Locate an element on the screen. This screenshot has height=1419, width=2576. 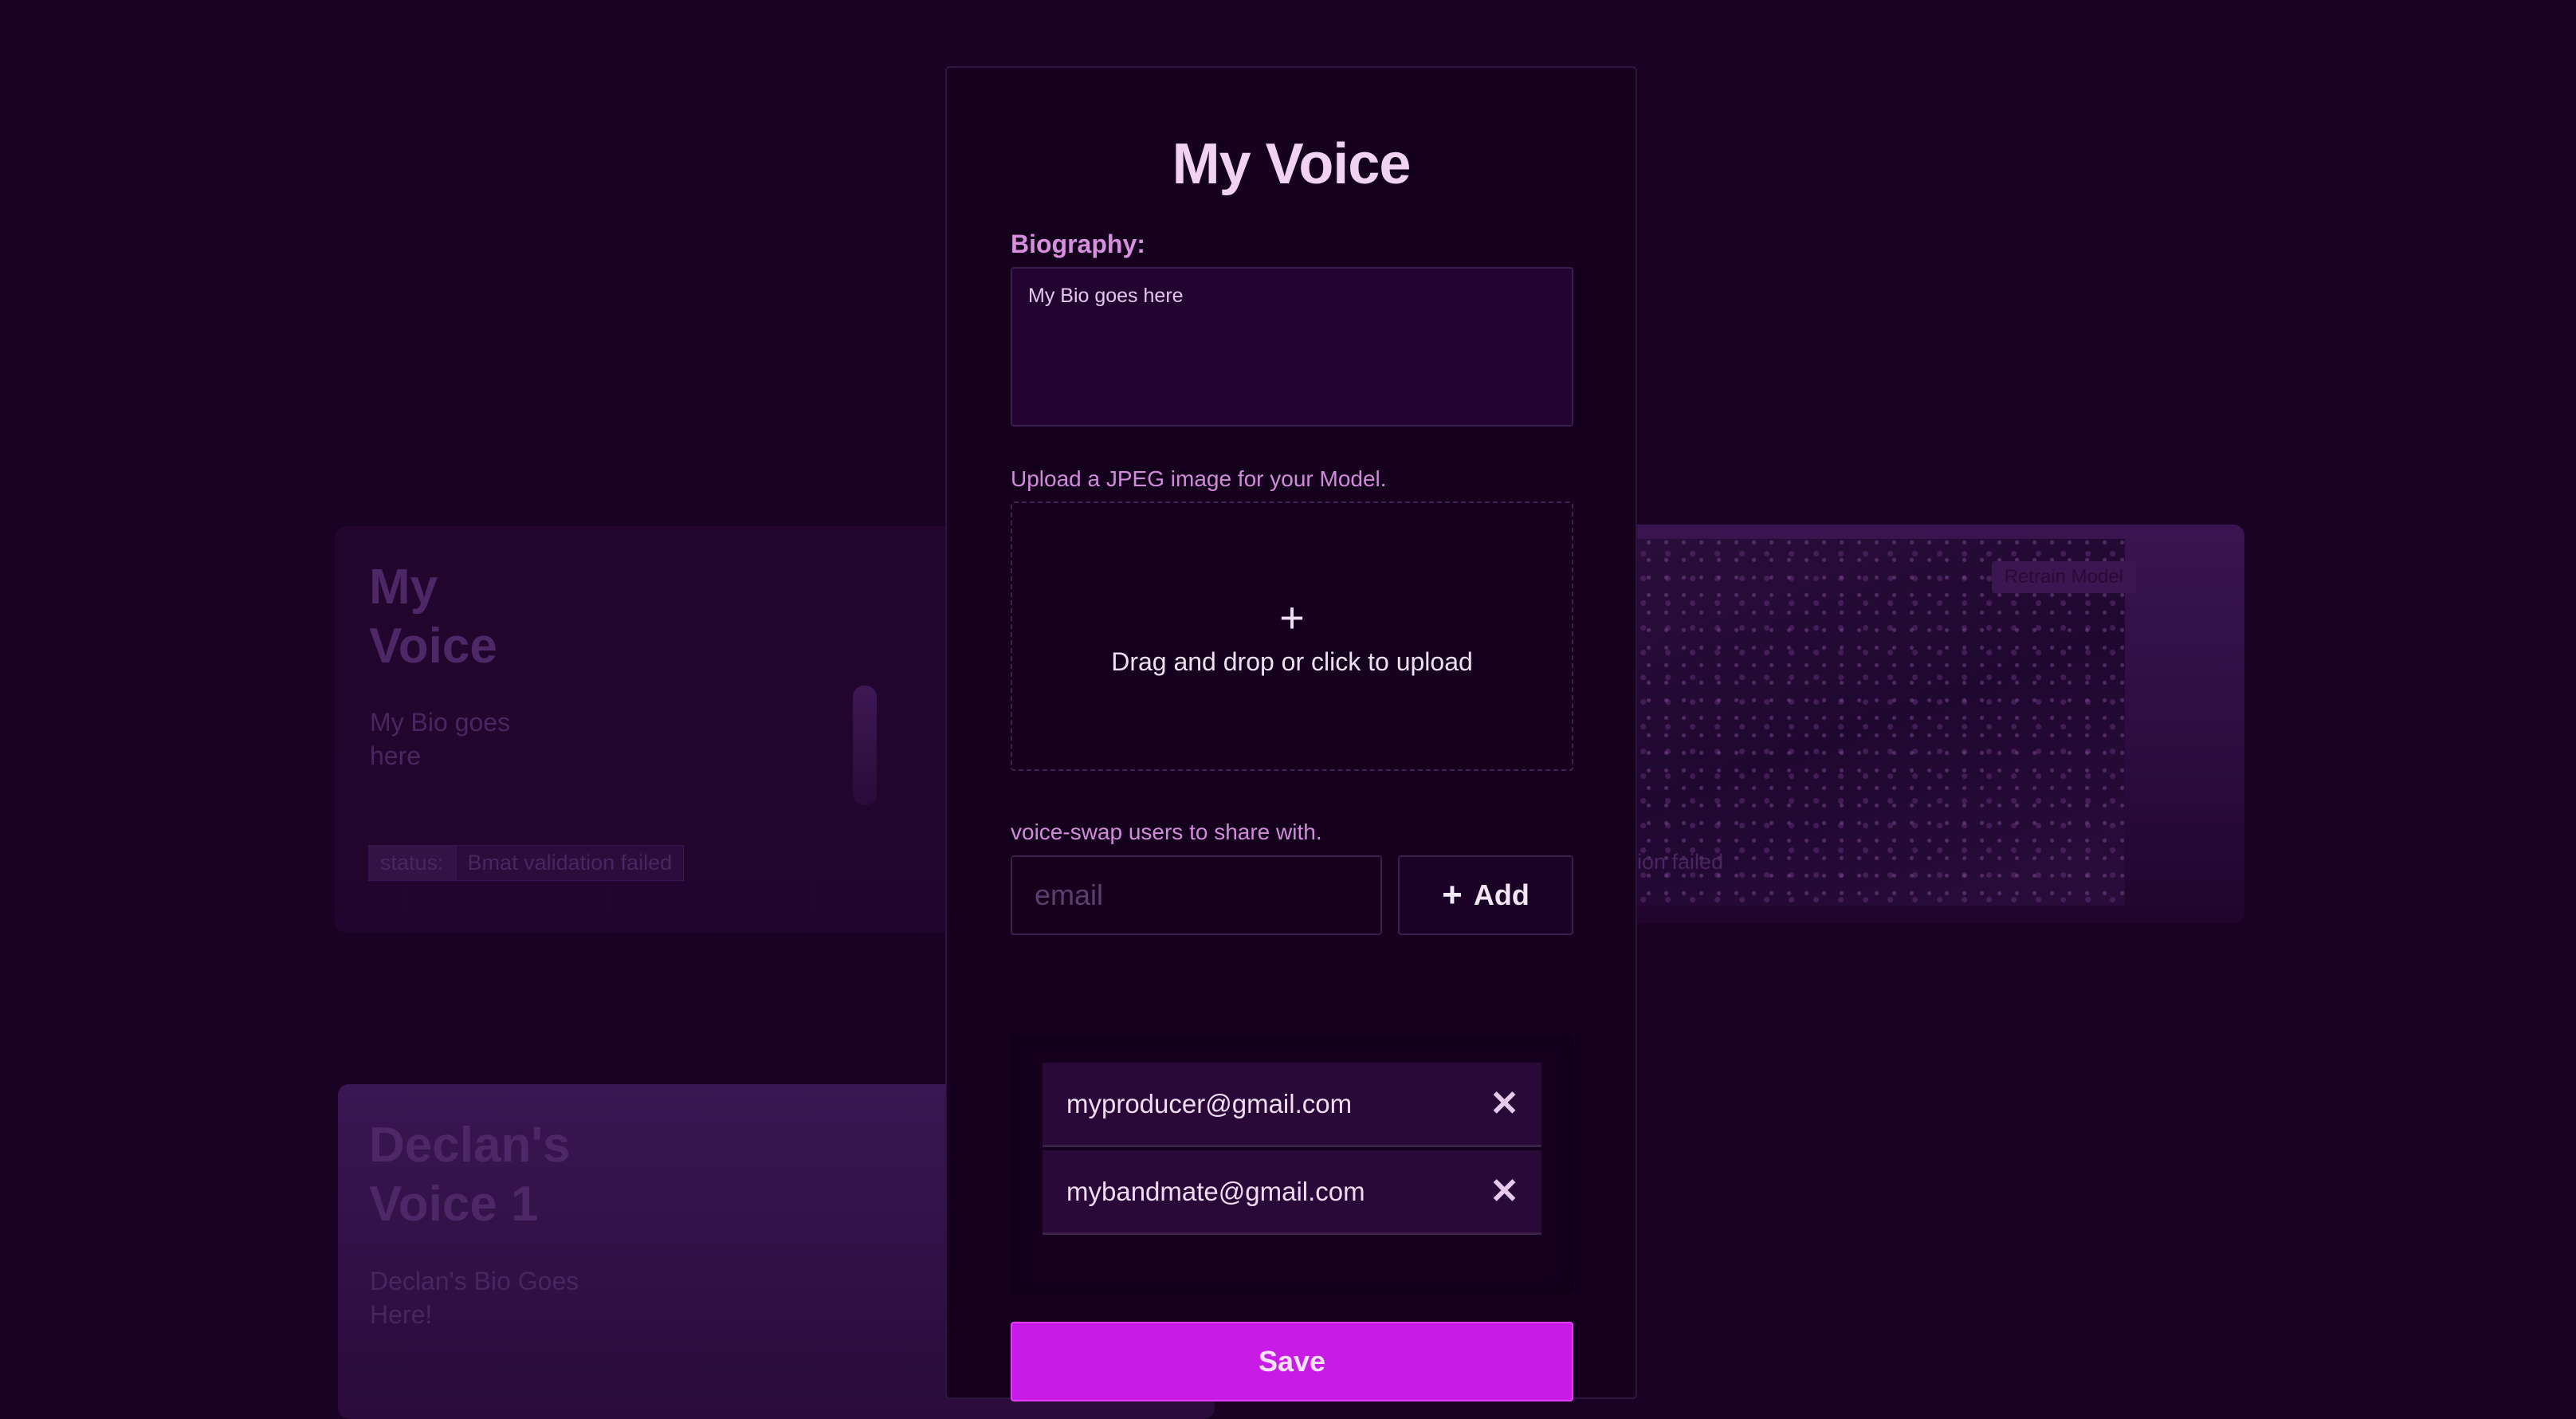
bg-card-title-3: Declan's Voice 1 is located at coordinates (470, 1175).